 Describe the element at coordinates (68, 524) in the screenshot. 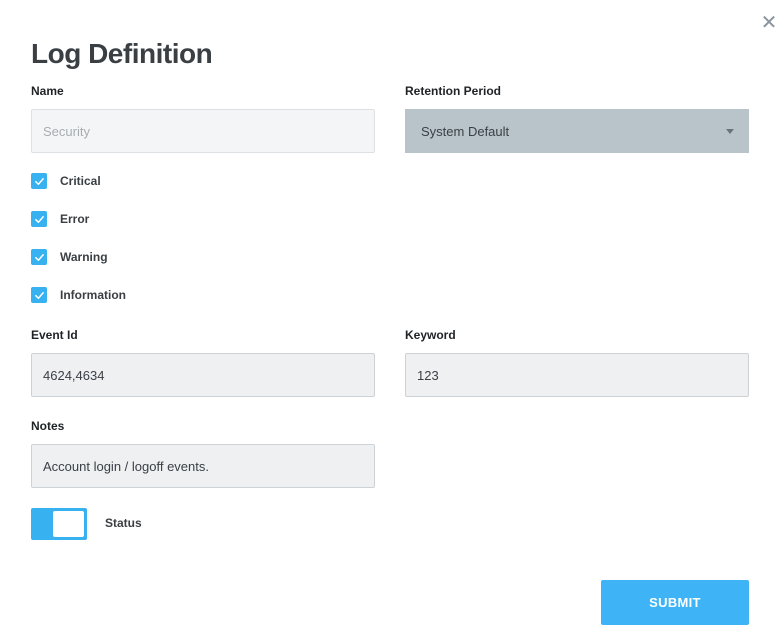

I see `toggle-knob` at that location.